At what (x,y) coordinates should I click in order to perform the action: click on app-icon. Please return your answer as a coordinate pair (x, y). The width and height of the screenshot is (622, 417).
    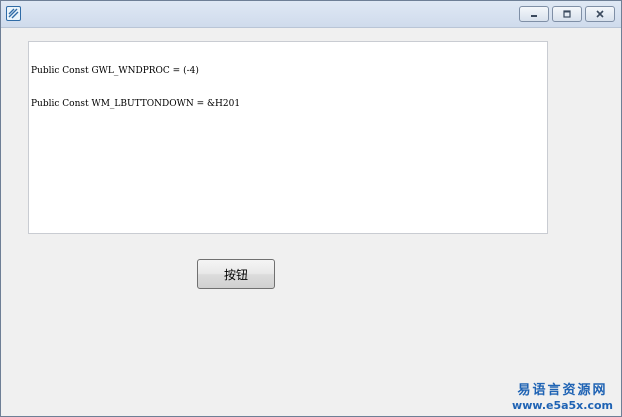
    Looking at the image, I should click on (13, 13).